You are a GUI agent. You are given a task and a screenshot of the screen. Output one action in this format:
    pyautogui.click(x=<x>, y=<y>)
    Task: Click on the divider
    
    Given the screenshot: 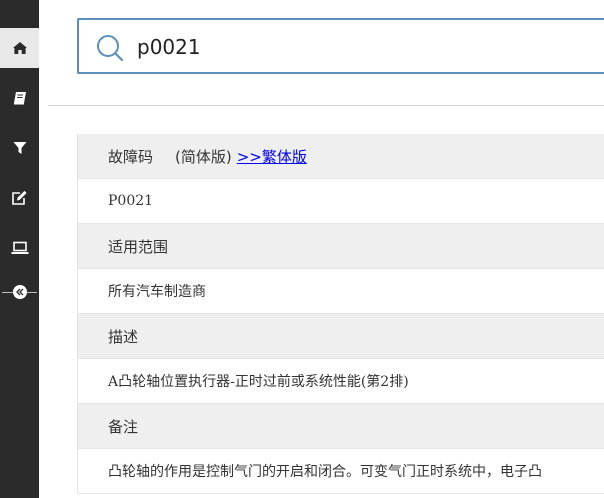 What is the action you would take?
    pyautogui.click(x=326, y=105)
    